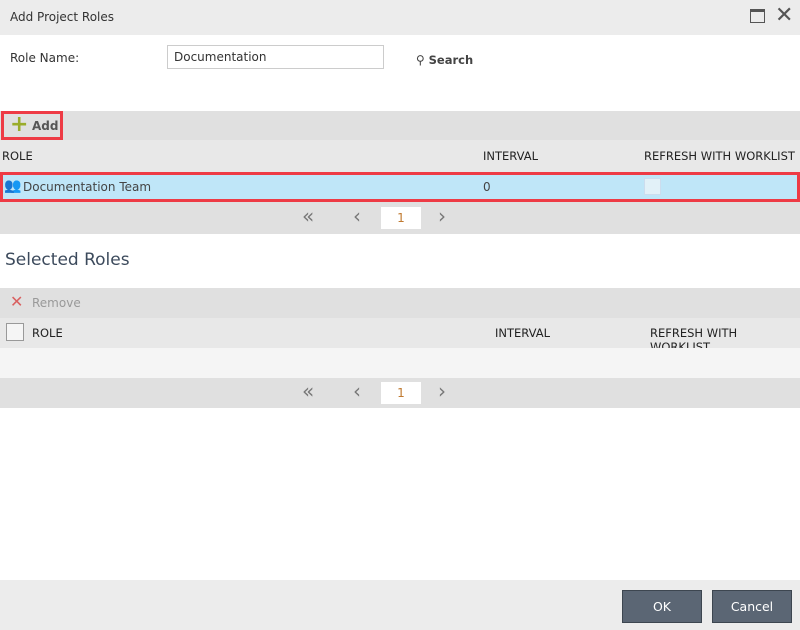  I want to click on available-header: ROLE INTERVAL REFRESH WITH WORKLIST, so click(400, 156).